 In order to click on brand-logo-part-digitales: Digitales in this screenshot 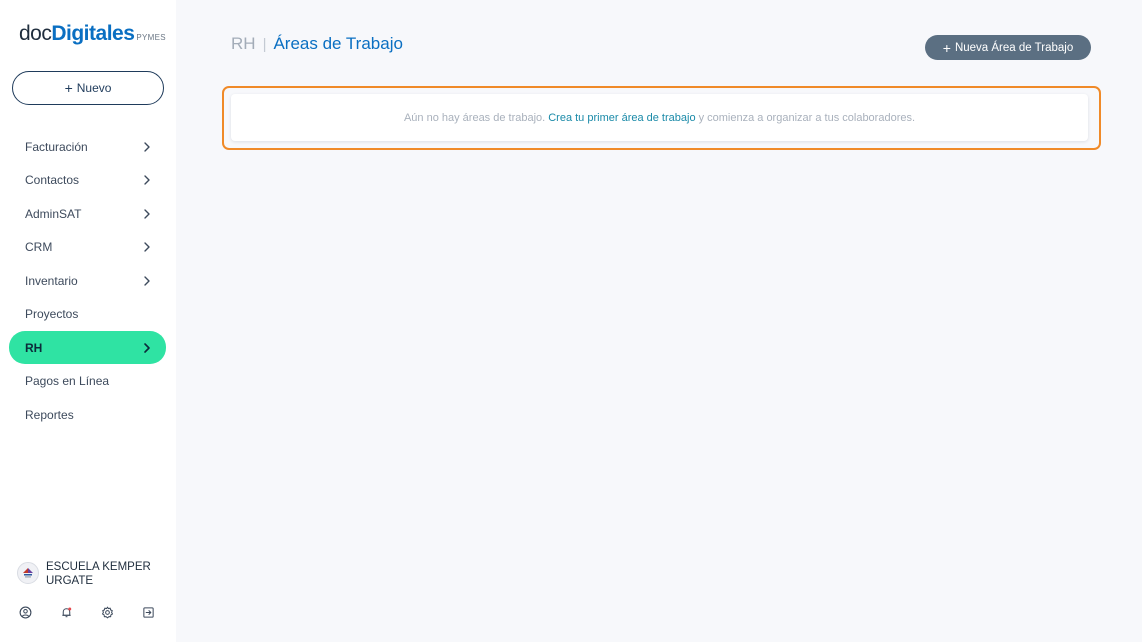, I will do `click(93, 33)`.